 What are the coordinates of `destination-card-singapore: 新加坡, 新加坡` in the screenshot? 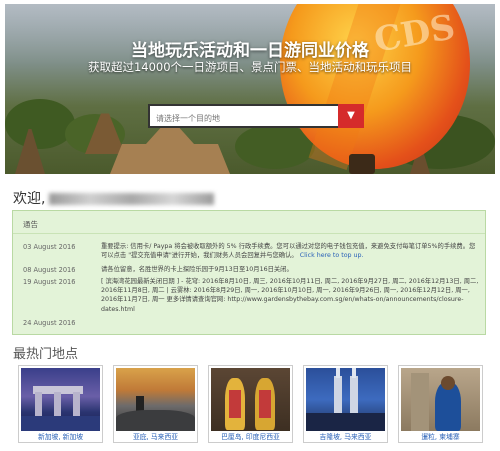 It's located at (60, 404).